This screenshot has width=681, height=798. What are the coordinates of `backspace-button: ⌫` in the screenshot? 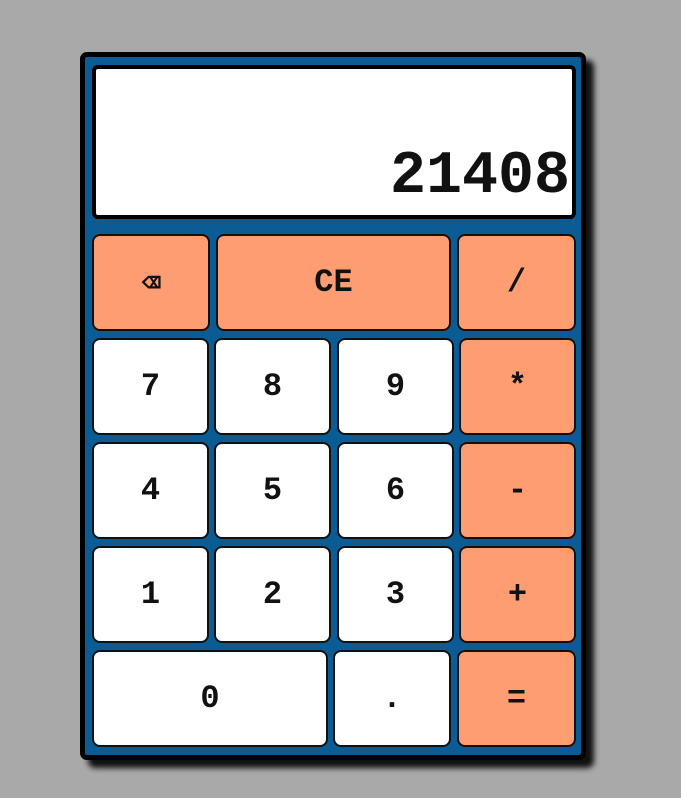 It's located at (151, 282).